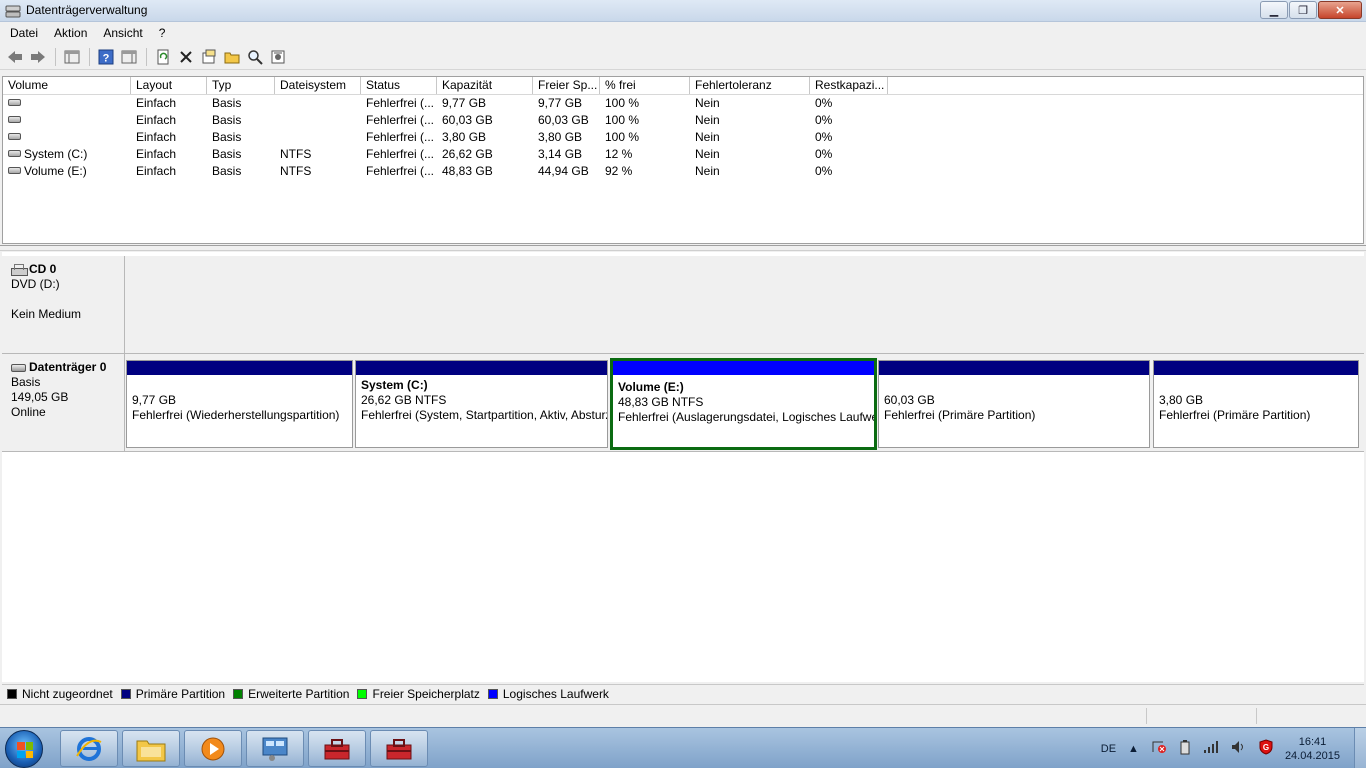  I want to click on taskbar-explorer, so click(151, 748).